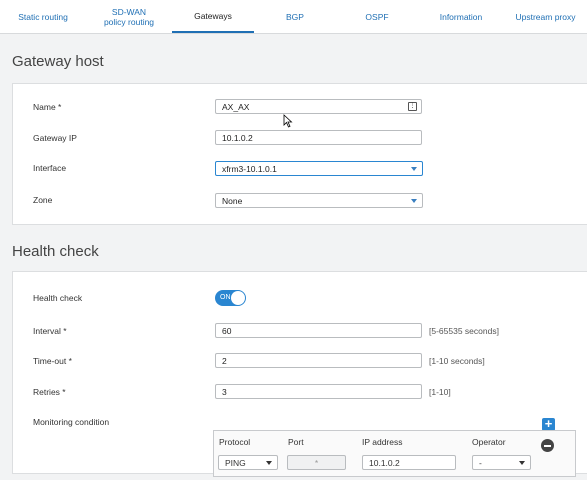  What do you see at coordinates (547, 445) in the screenshot?
I see `remove-icon` at bounding box center [547, 445].